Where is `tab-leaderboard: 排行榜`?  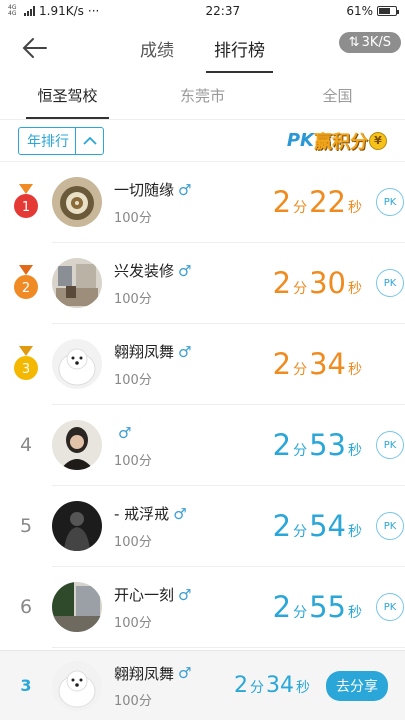 tab-leaderboard: 排行榜 is located at coordinates (239, 49).